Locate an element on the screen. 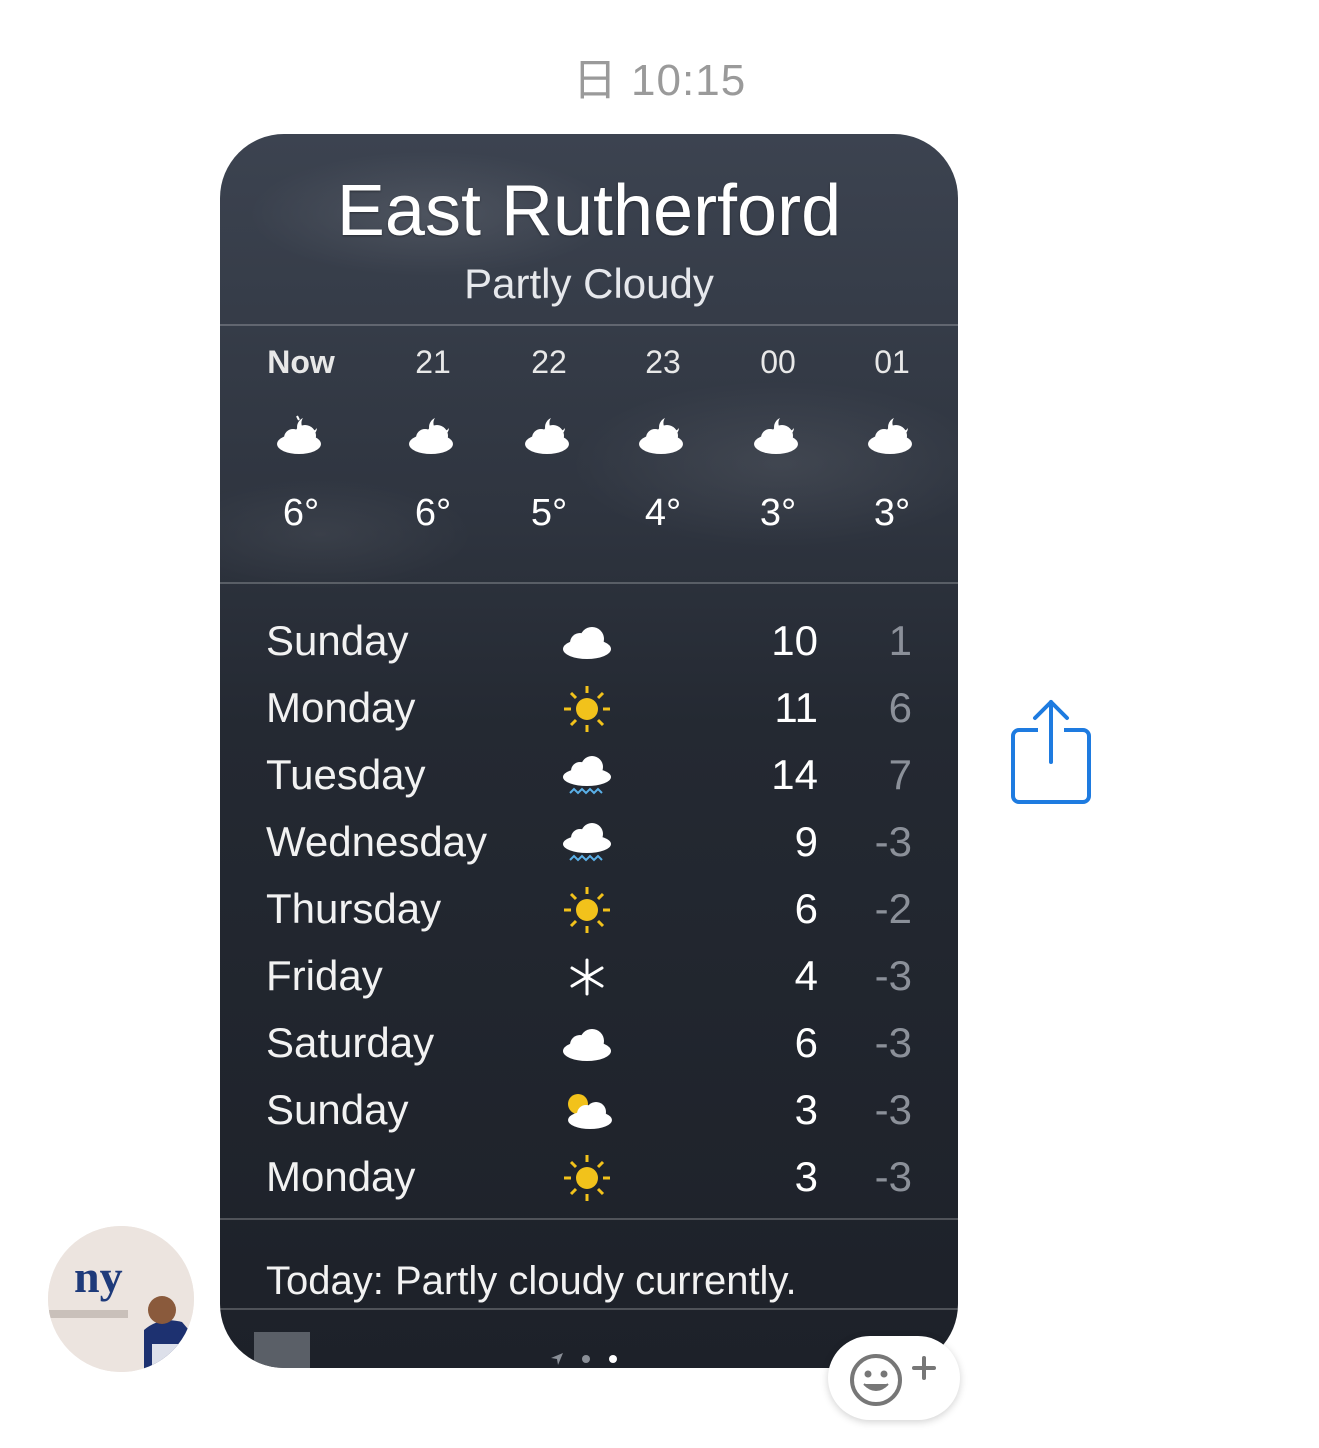  page-indicator is located at coordinates (590, 1359).